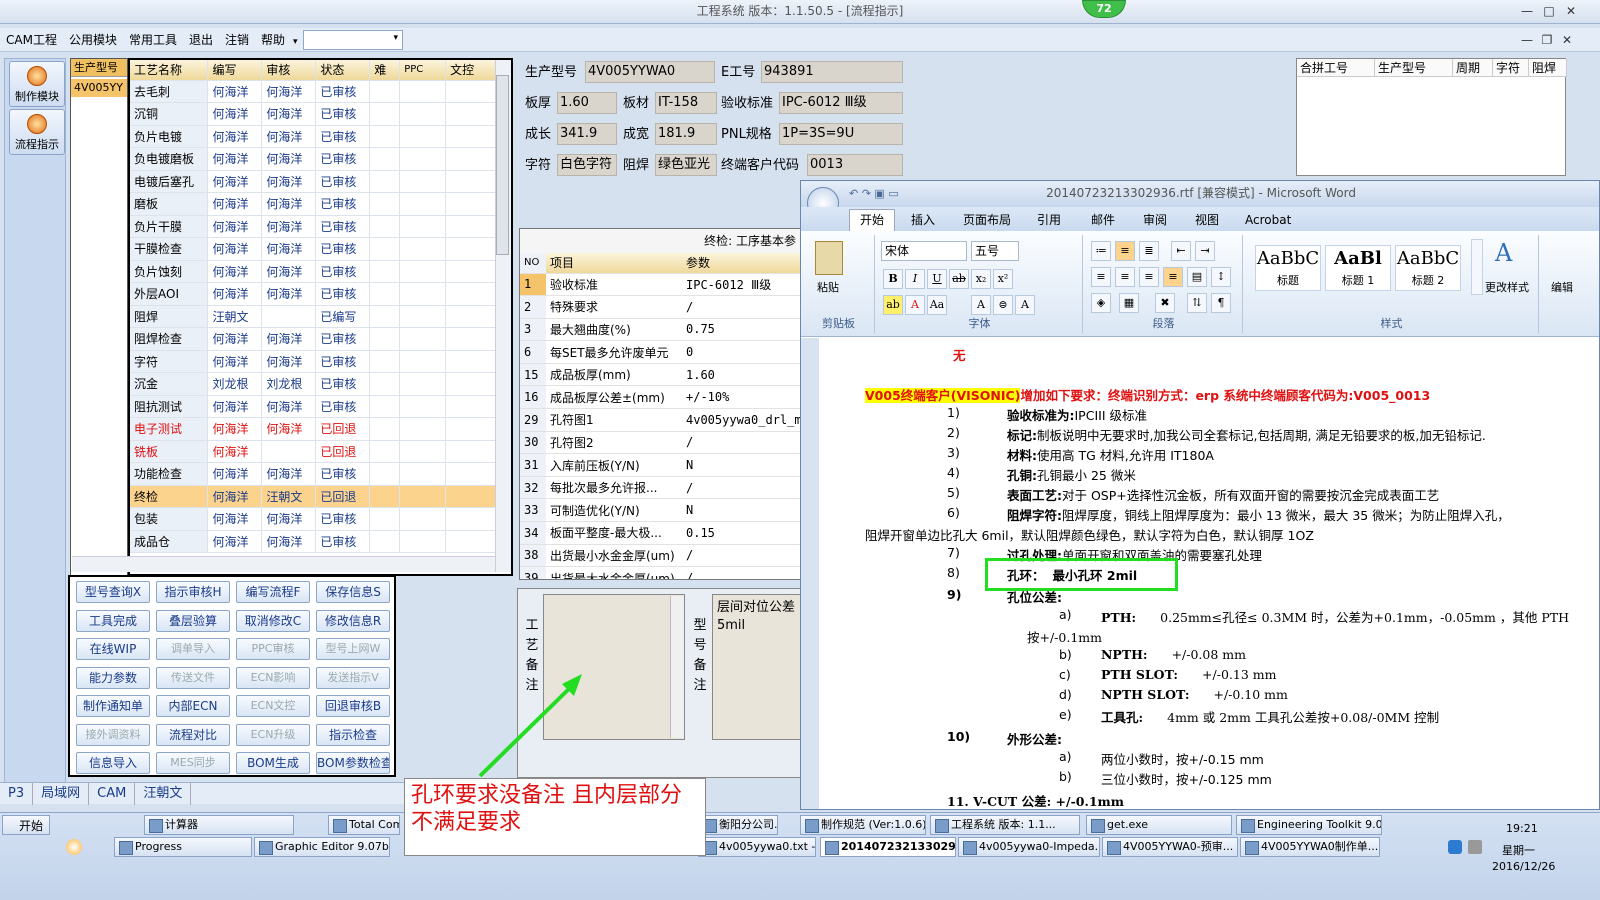  I want to click on cell-process: 磨板, so click(169, 204).